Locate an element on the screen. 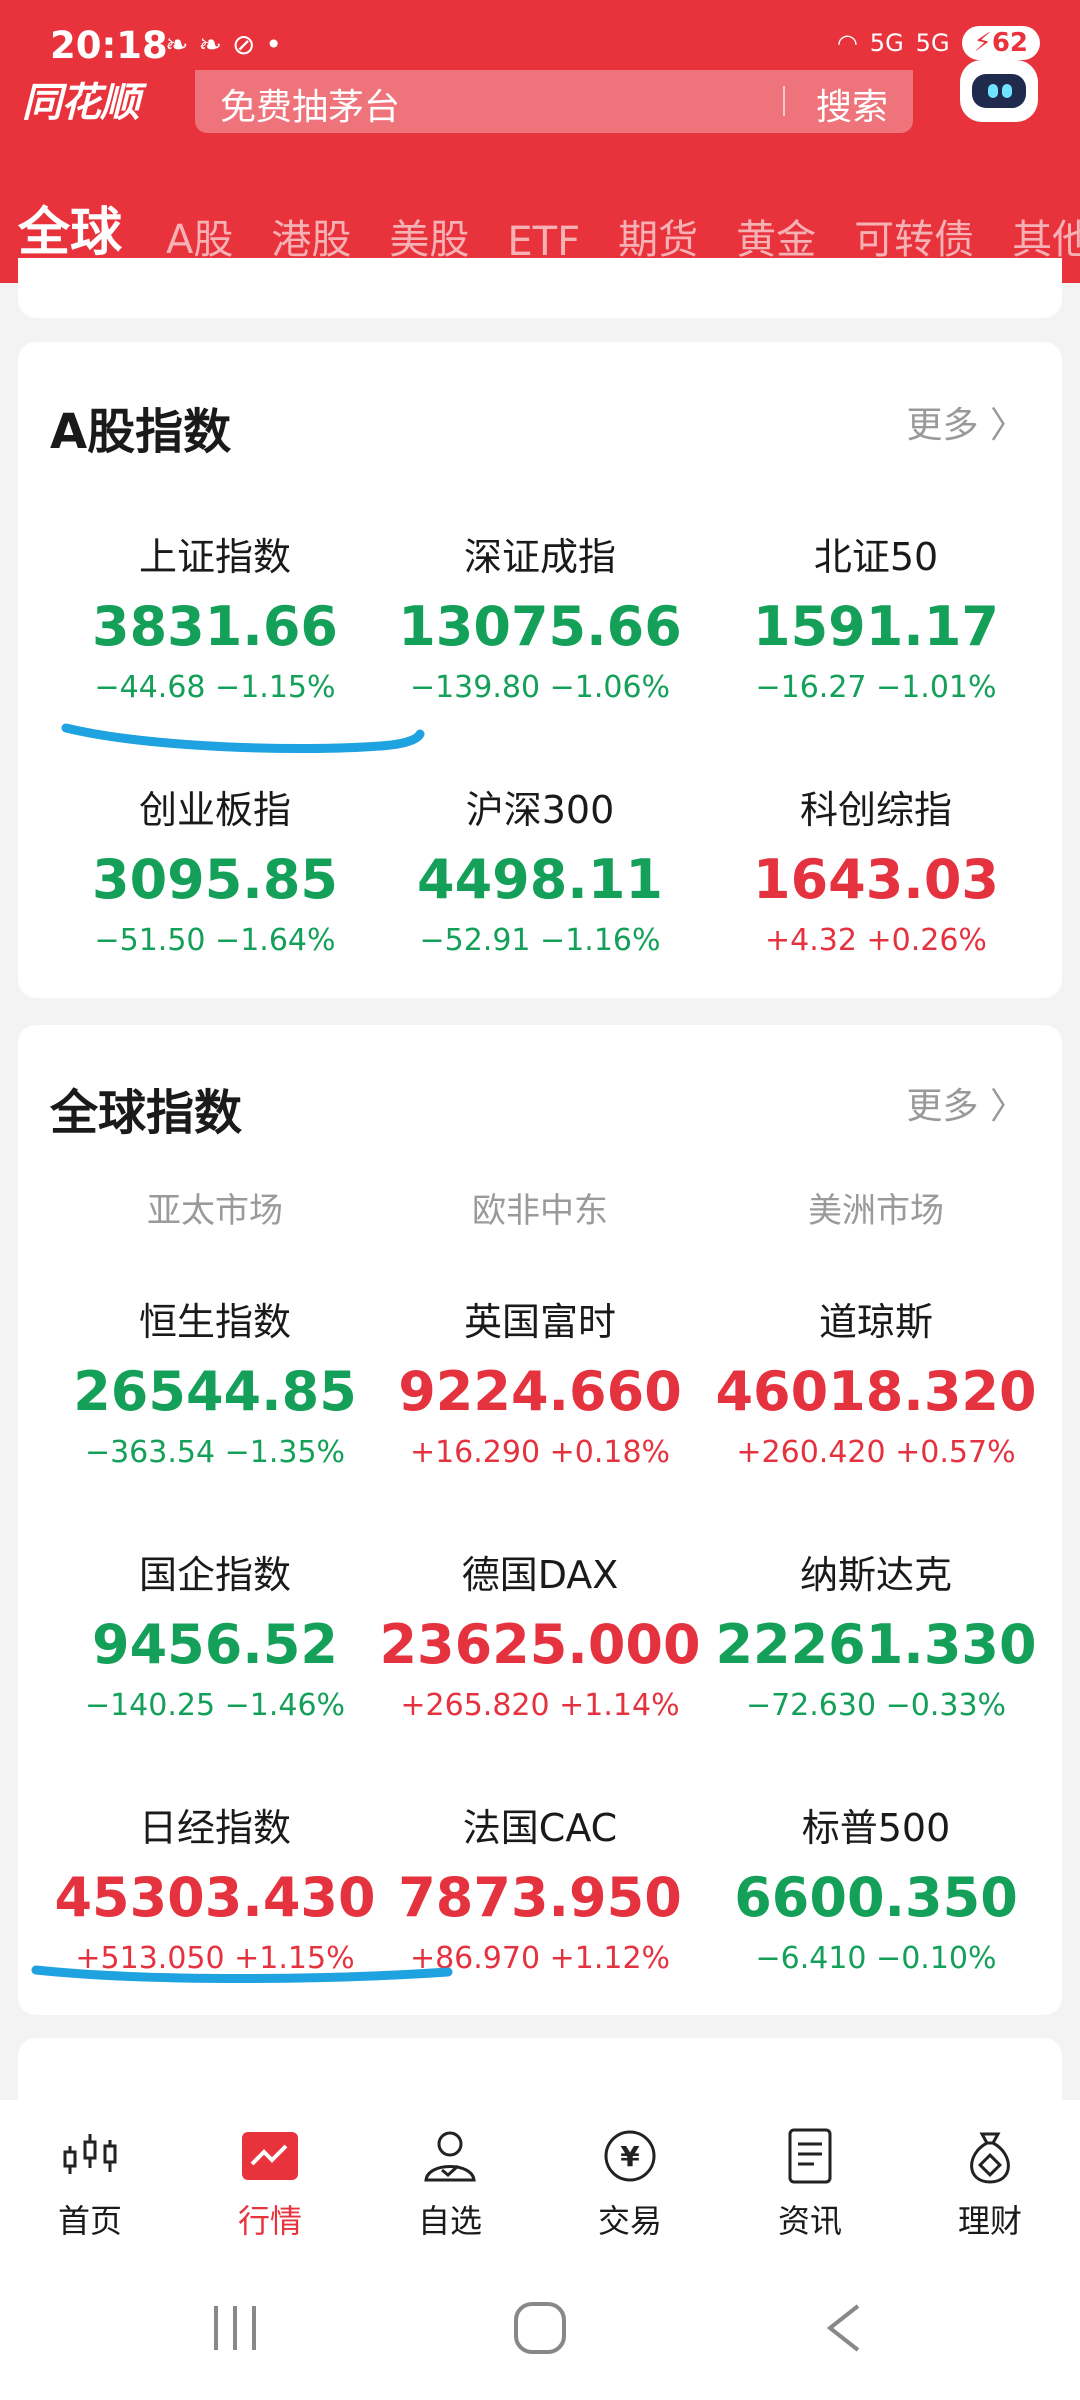 This screenshot has height=2400, width=1080. yuan-coin-icon: ¥ is located at coordinates (630, 2156).